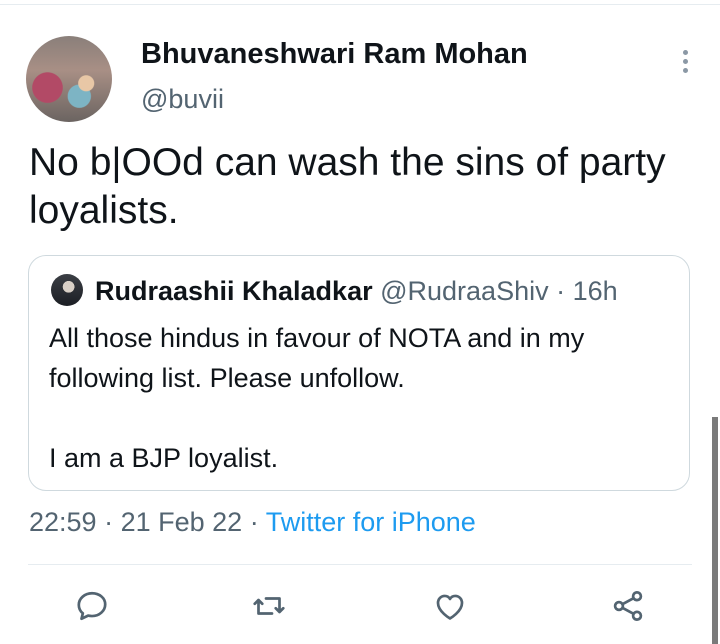  Describe the element at coordinates (464, 291) in the screenshot. I see `quoted-author-handle: @RudraaShiv` at that location.